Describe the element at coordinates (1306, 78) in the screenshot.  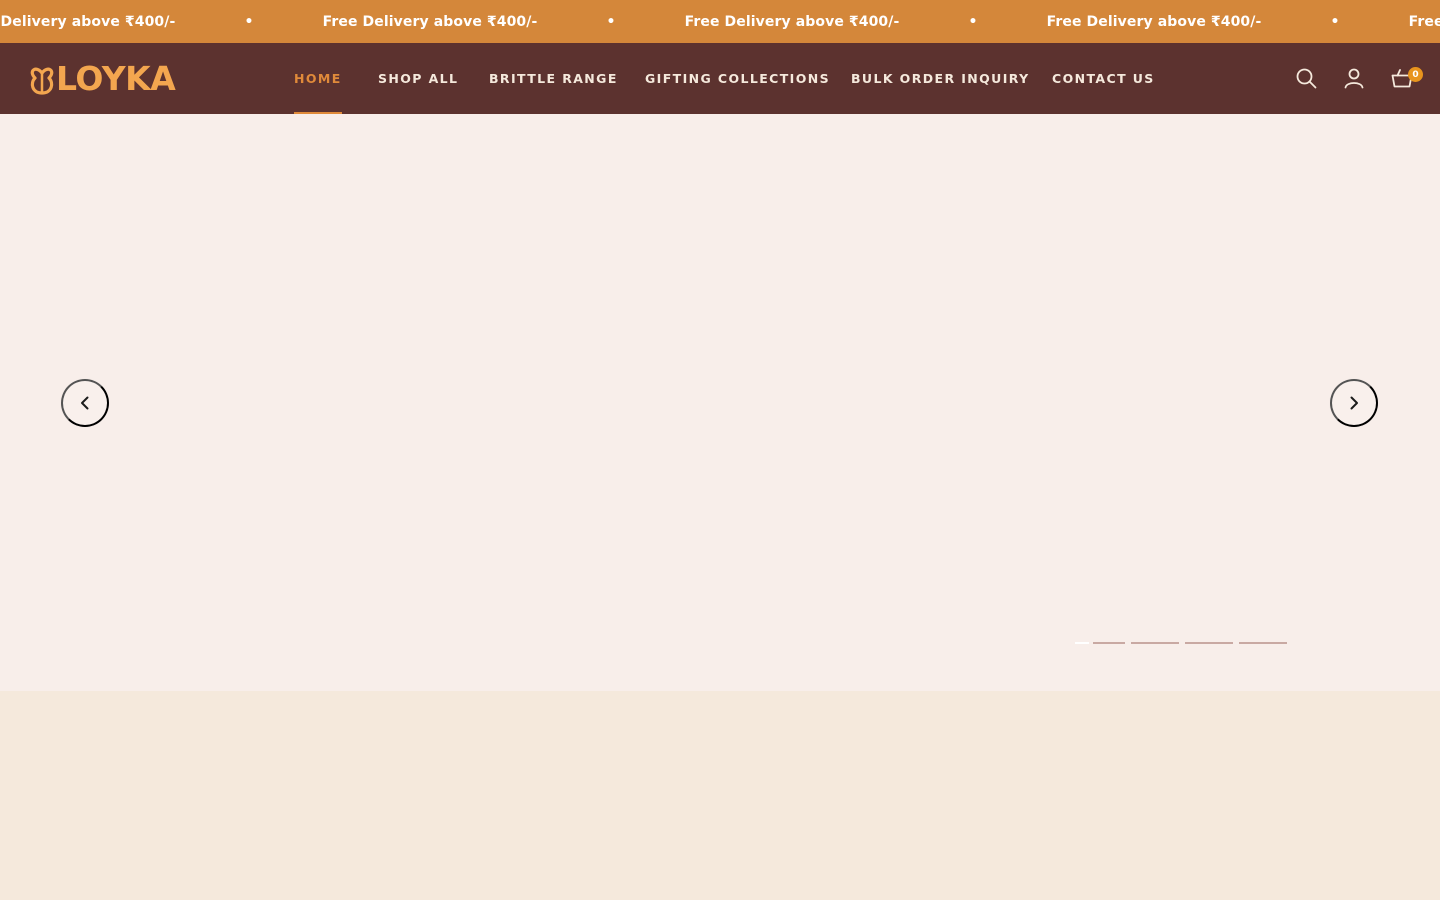
I see `search-icon` at that location.